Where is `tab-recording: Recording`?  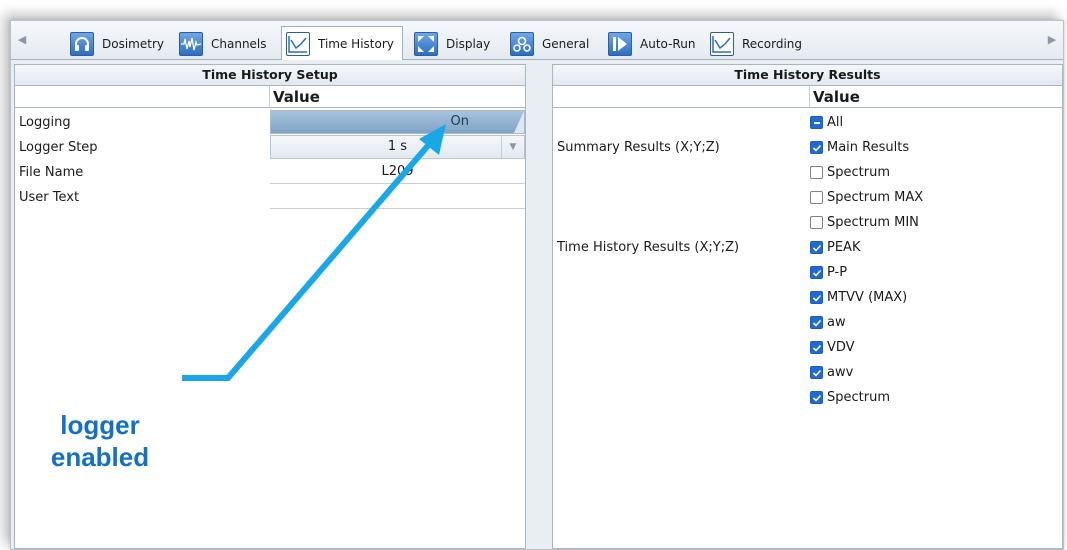
tab-recording: Recording is located at coordinates (758, 43).